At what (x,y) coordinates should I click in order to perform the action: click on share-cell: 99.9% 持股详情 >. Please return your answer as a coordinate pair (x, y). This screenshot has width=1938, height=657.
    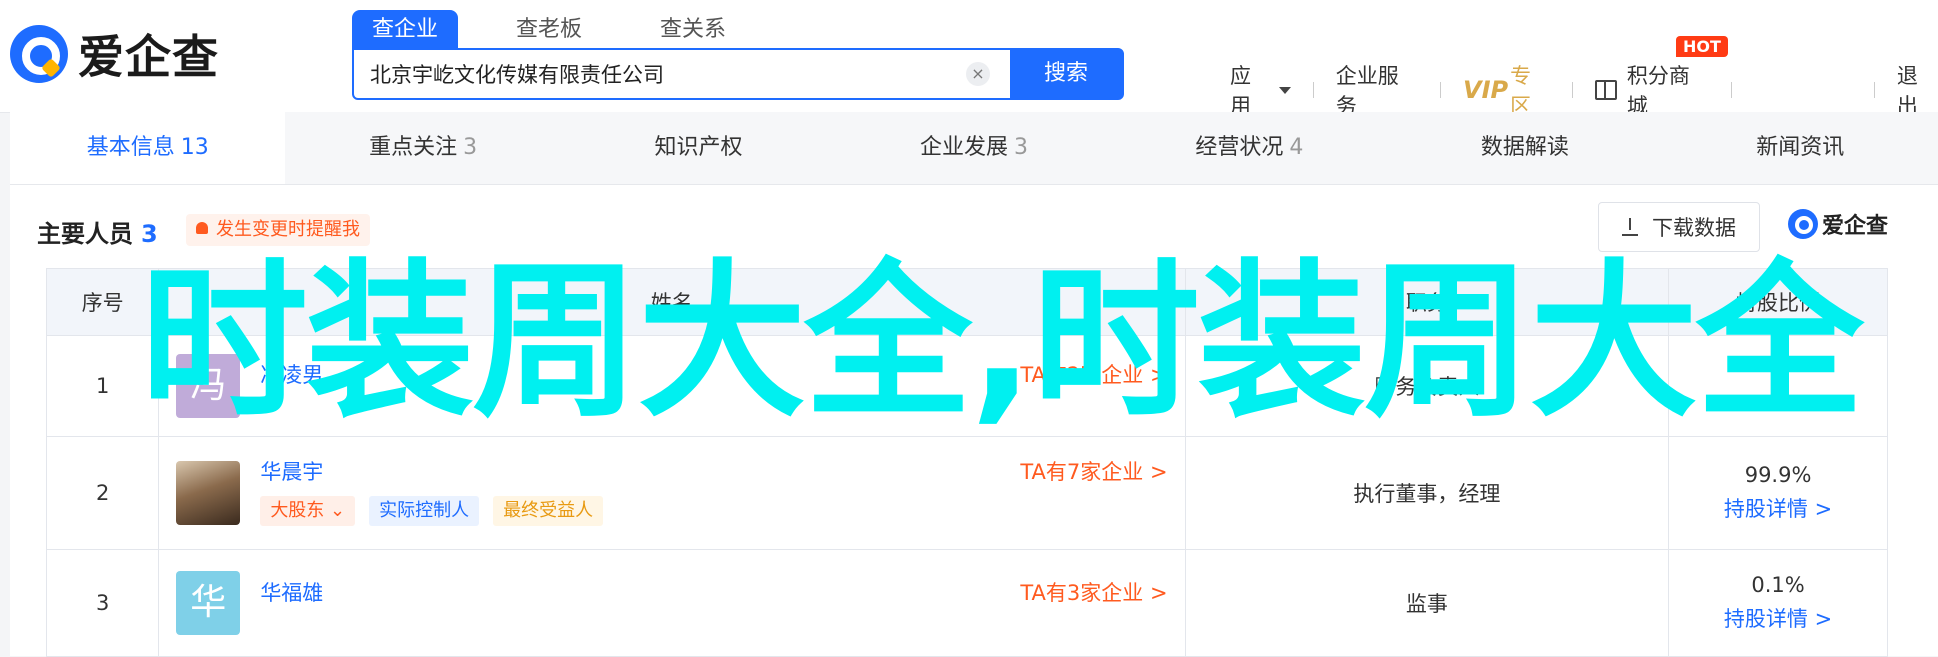
    Looking at the image, I should click on (1778, 493).